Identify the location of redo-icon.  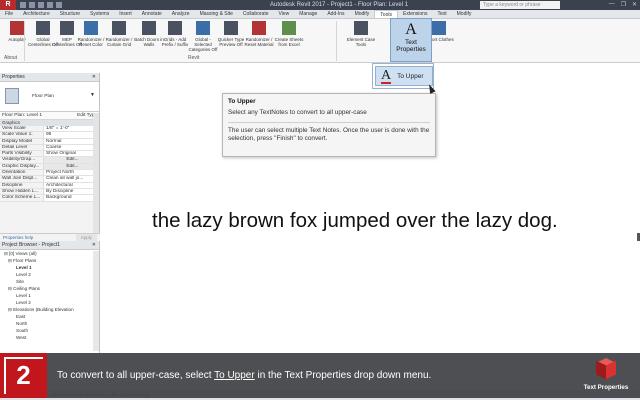
(50, 5).